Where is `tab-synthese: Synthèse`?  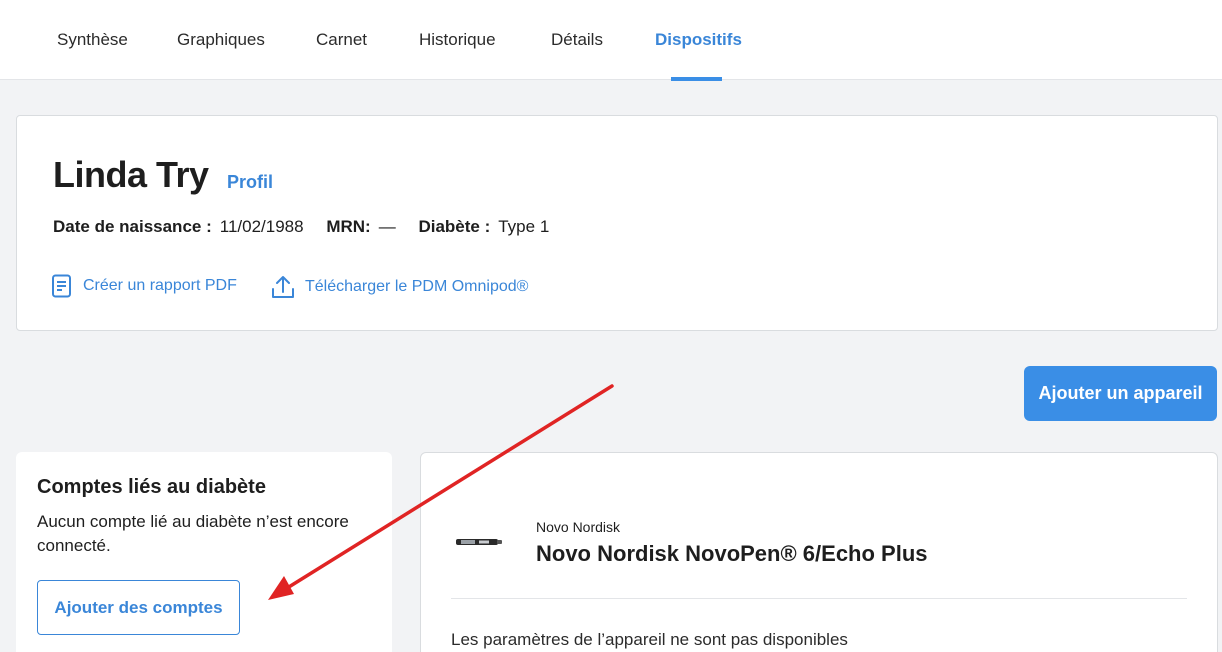 tab-synthese: Synthèse is located at coordinates (92, 40).